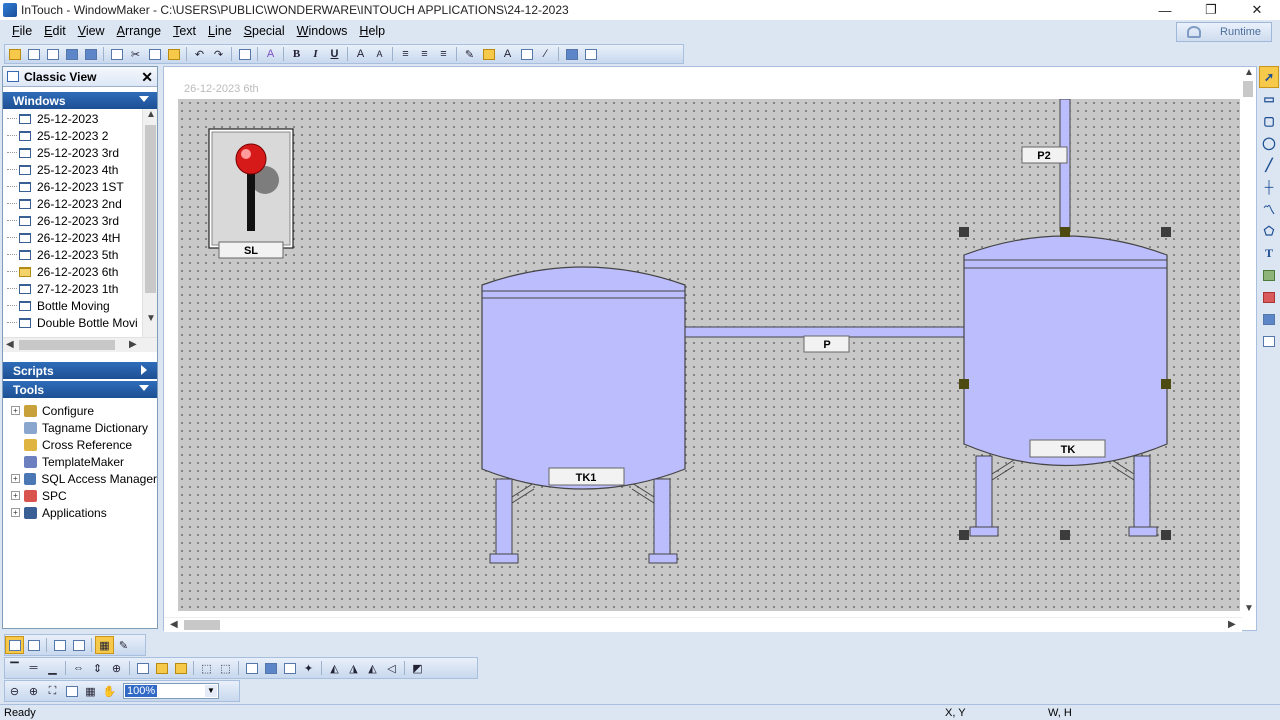  Describe the element at coordinates (199, 54) in the screenshot. I see `undo-icon: ↶` at that location.